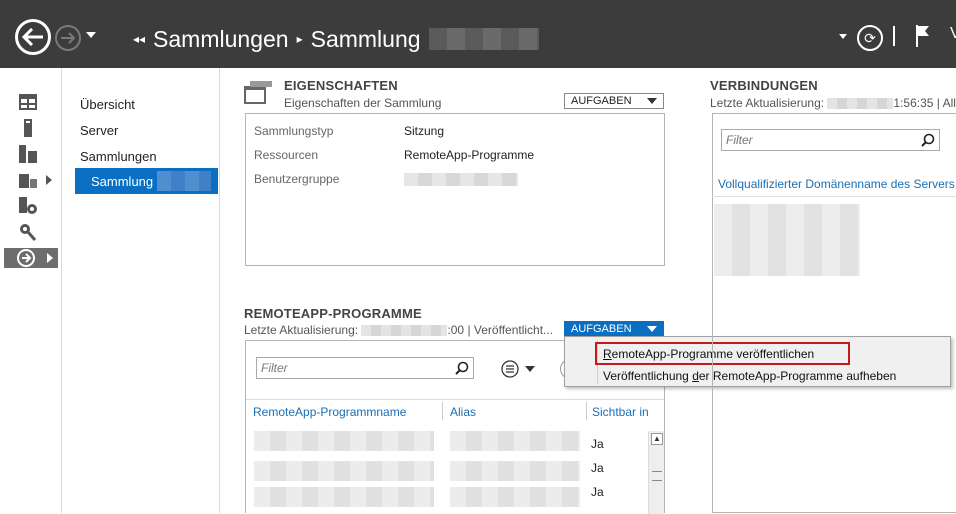 This screenshot has height=514, width=956. What do you see at coordinates (91, 35) in the screenshot?
I see `history-dropdown` at bounding box center [91, 35].